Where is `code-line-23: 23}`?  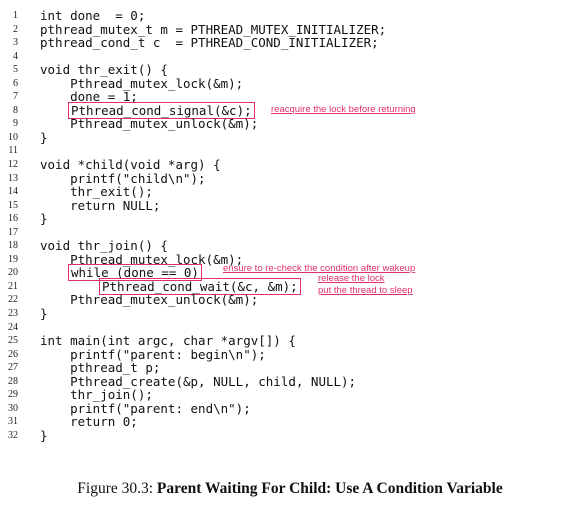 code-line-23: 23} is located at coordinates (290, 314).